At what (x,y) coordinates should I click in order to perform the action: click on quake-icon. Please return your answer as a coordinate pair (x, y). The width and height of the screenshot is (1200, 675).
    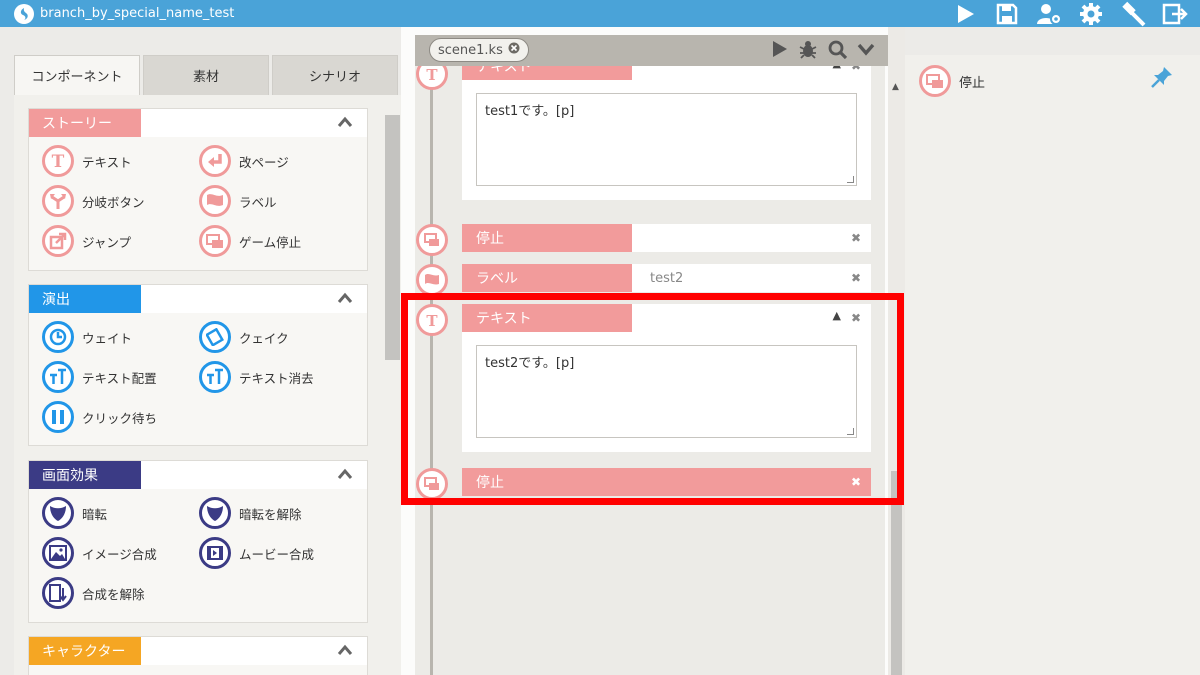
    Looking at the image, I should click on (215, 337).